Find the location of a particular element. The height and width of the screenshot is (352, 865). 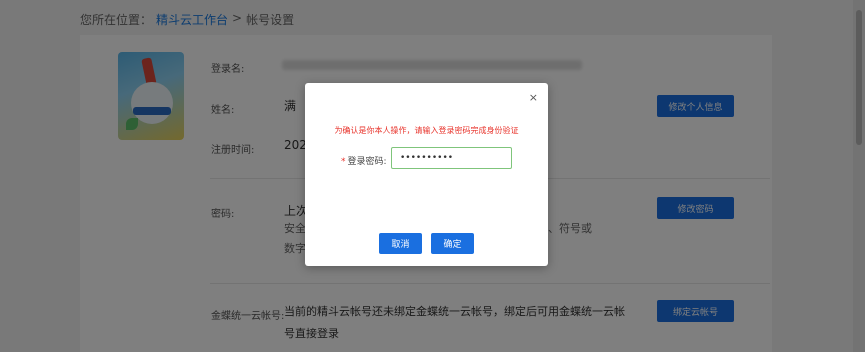

password-verify-dialog: × 为确认是你本人操作，请输入登录密码完成身份验证 *登录密码: 取消 确定 is located at coordinates (426, 174).